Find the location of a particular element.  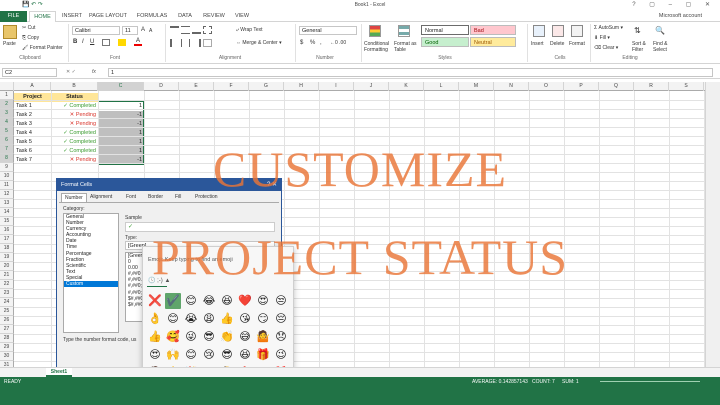

grow-font-button: A is located at coordinates (143, 30).